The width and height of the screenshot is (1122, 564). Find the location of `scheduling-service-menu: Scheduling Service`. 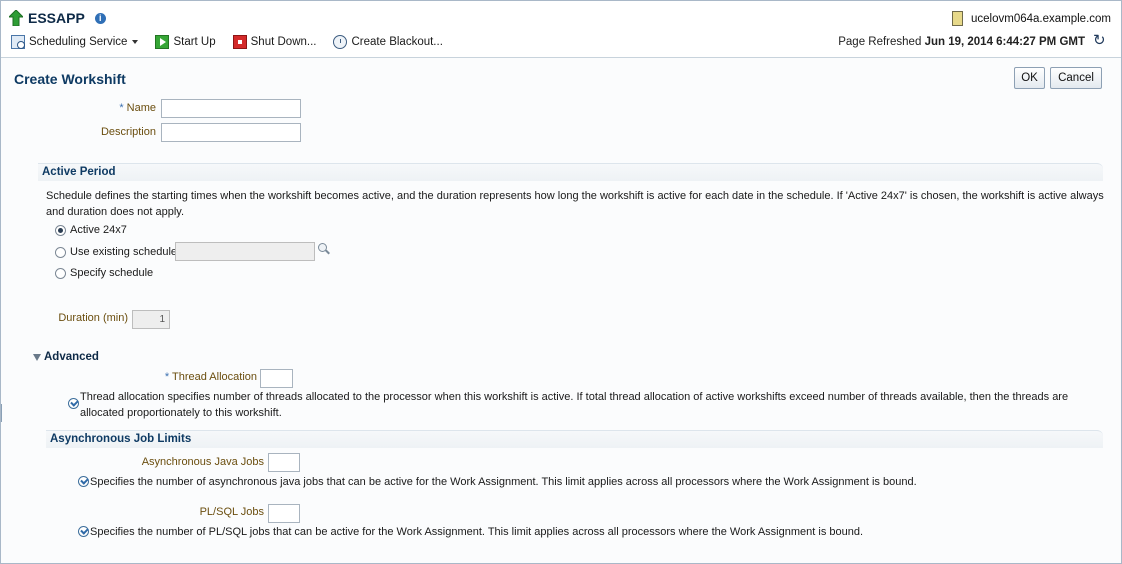

scheduling-service-menu: Scheduling Service is located at coordinates (75, 42).